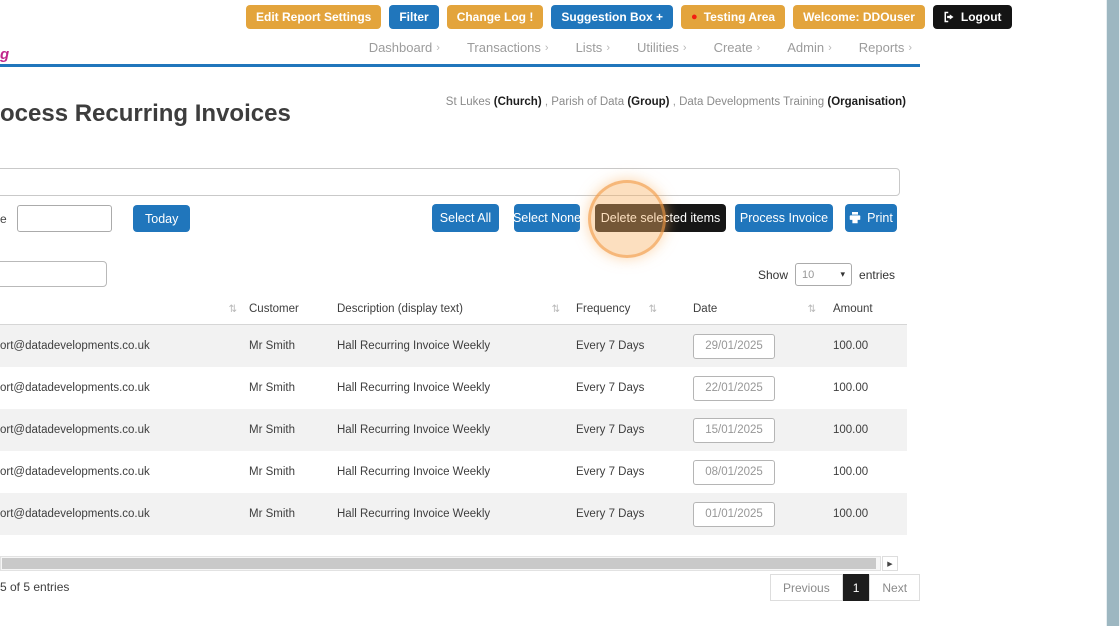 This screenshot has width=1120, height=626. I want to click on column-header-date: Date ⇅, so click(763, 309).